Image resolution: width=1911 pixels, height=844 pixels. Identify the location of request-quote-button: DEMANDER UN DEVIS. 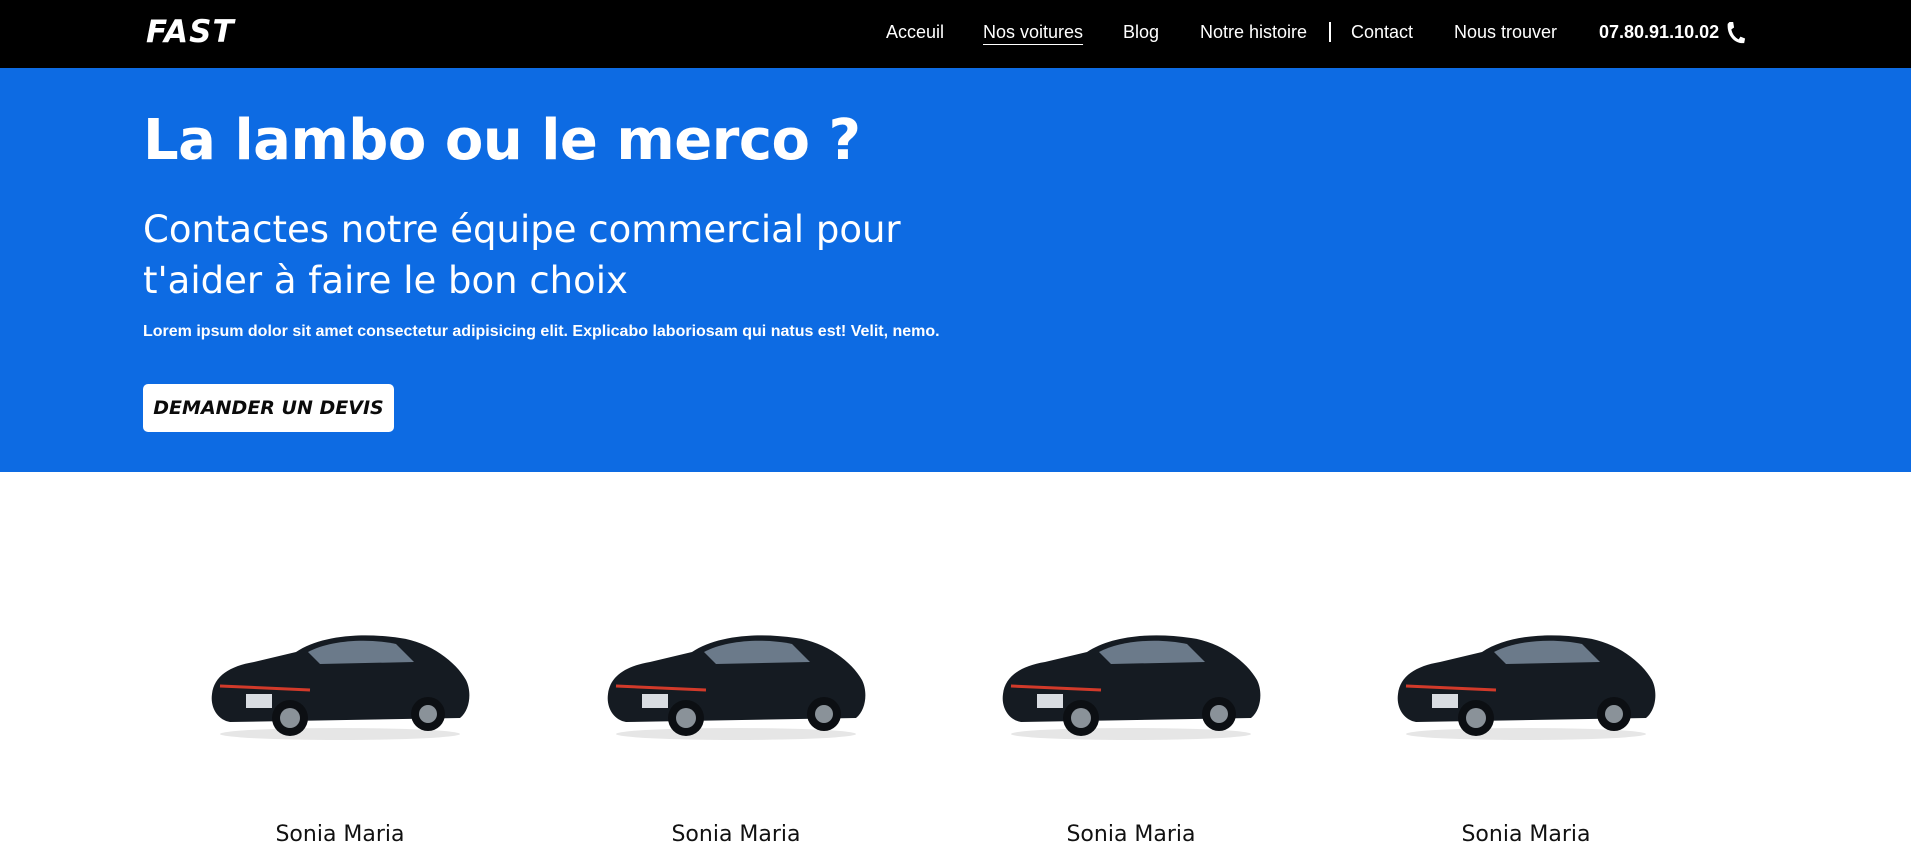
(268, 408).